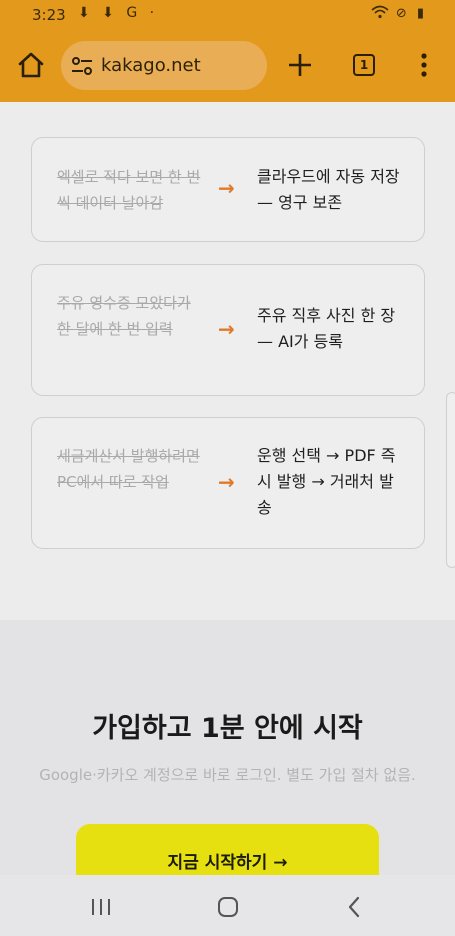 The width and height of the screenshot is (455, 936). I want to click on new-way-text: 클라우드에 자동 저장 — 영구 보존, so click(328, 189).